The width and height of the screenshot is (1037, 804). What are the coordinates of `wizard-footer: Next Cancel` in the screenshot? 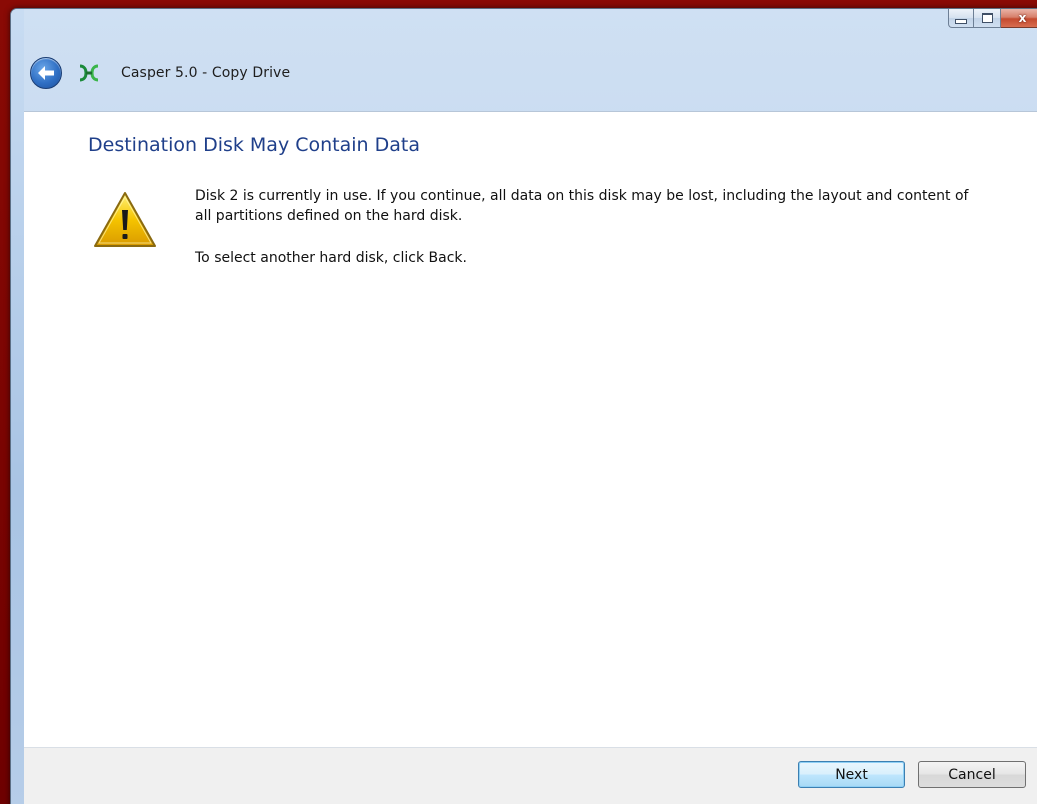 It's located at (530, 775).